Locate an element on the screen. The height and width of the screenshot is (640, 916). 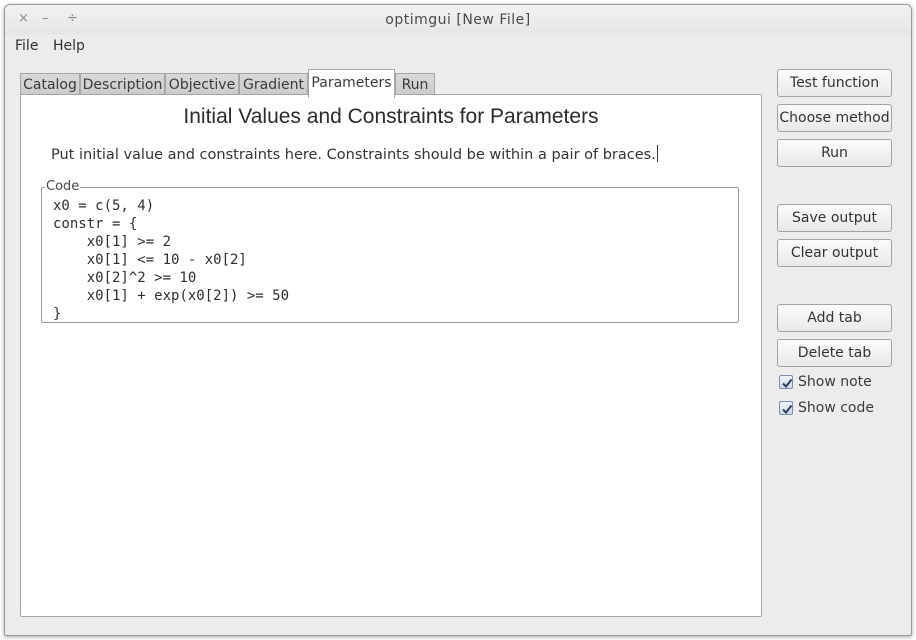
title-bar: × – ÷ optimgui [New File] is located at coordinates (458, 20).